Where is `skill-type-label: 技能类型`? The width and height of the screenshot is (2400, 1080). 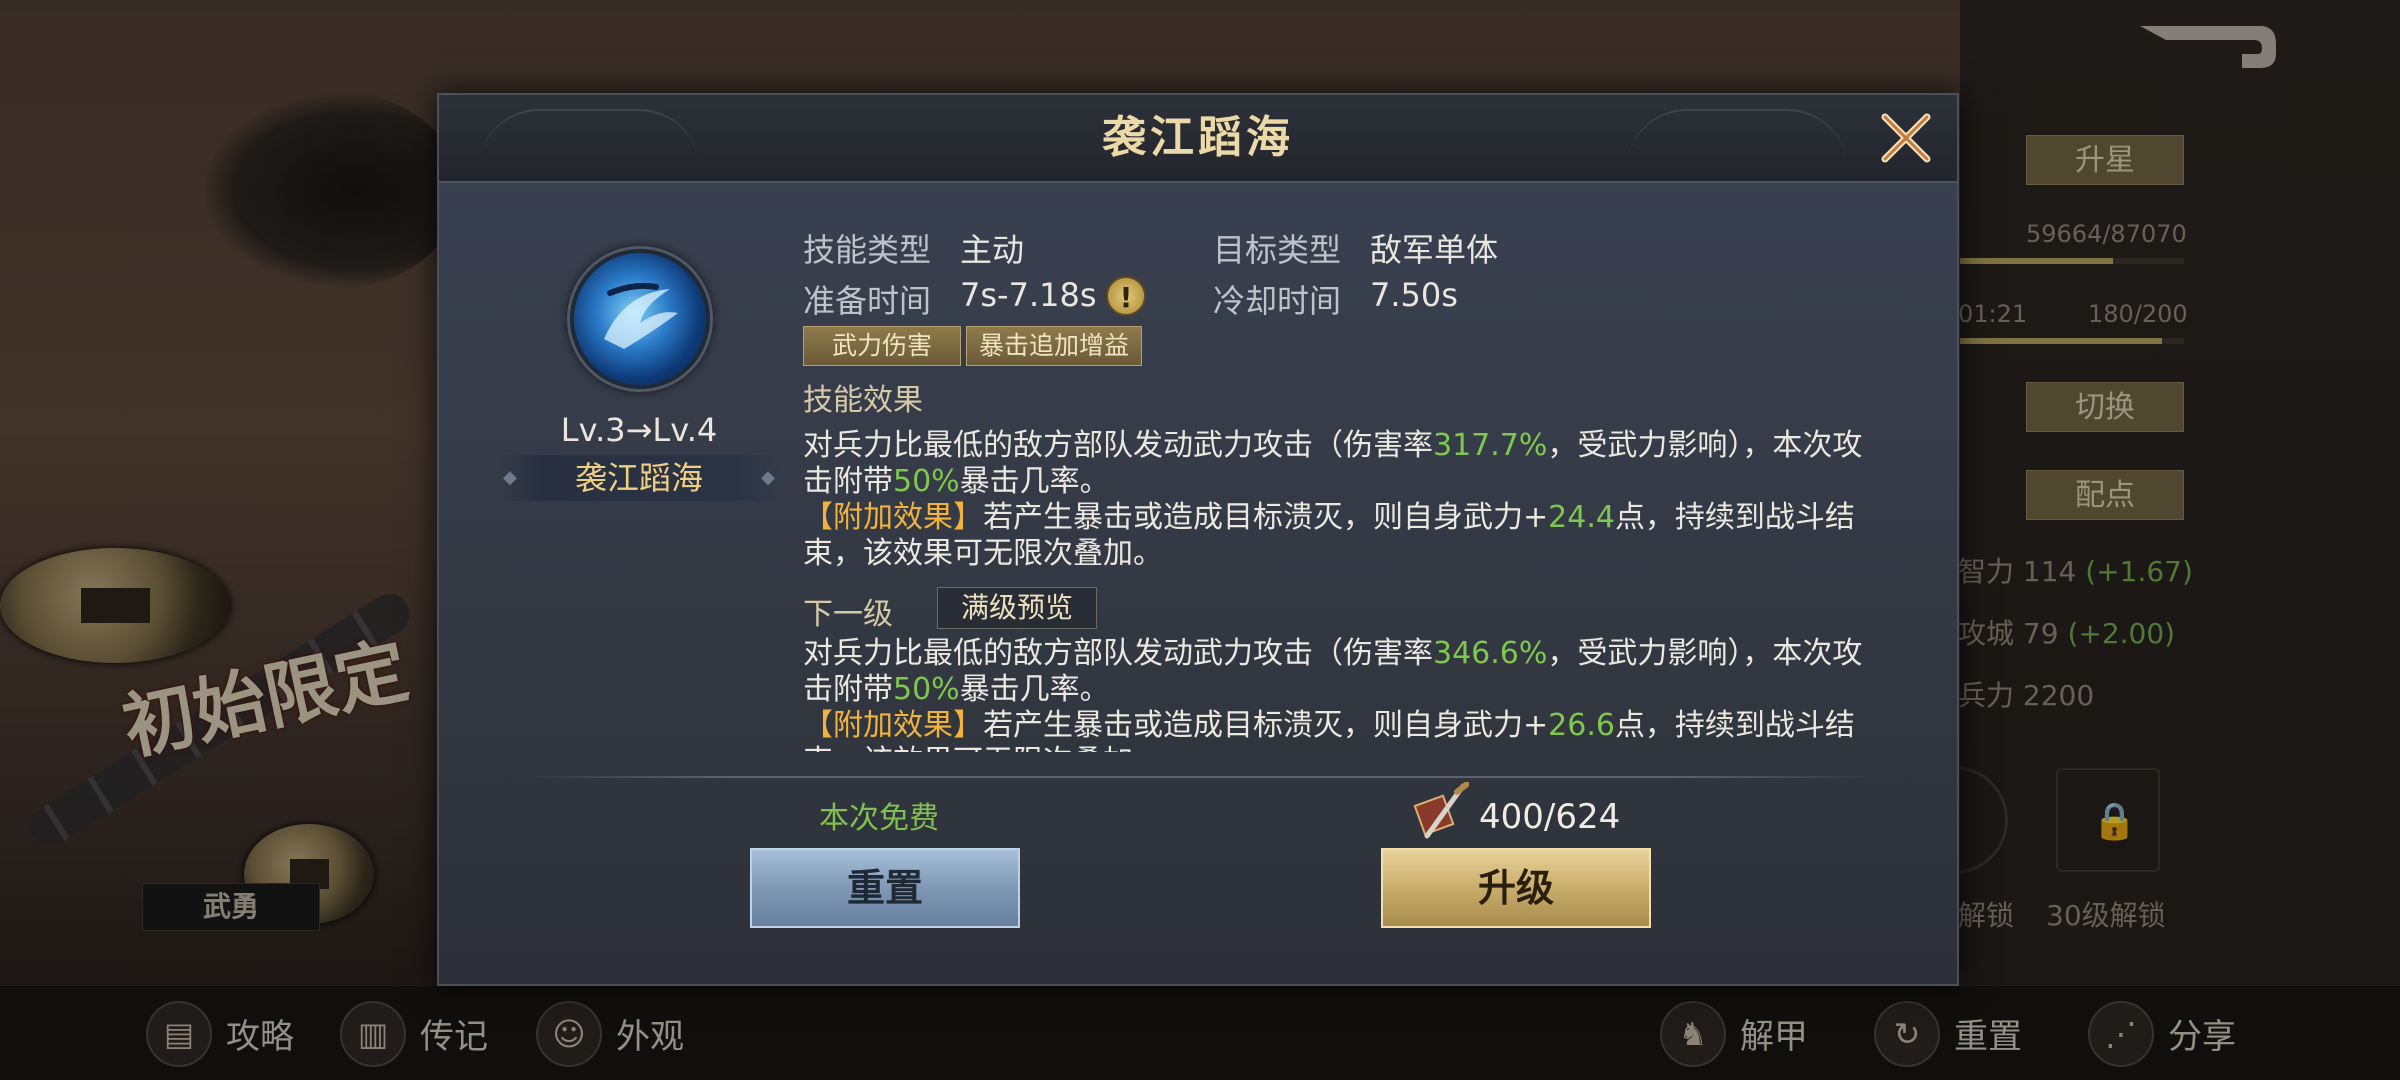
skill-type-label: 技能类型 is located at coordinates (867, 250).